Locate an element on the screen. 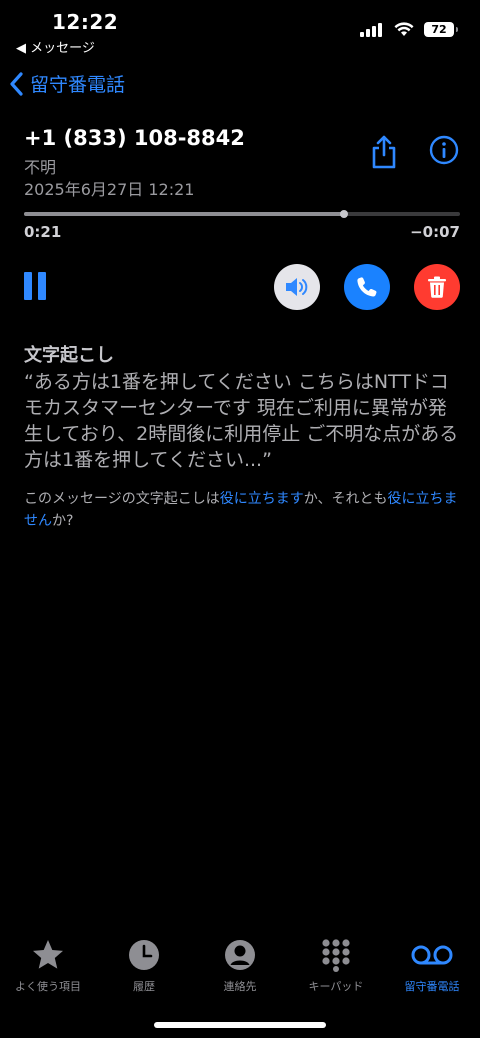  tab-keypad: キーパッド is located at coordinates (336, 973).